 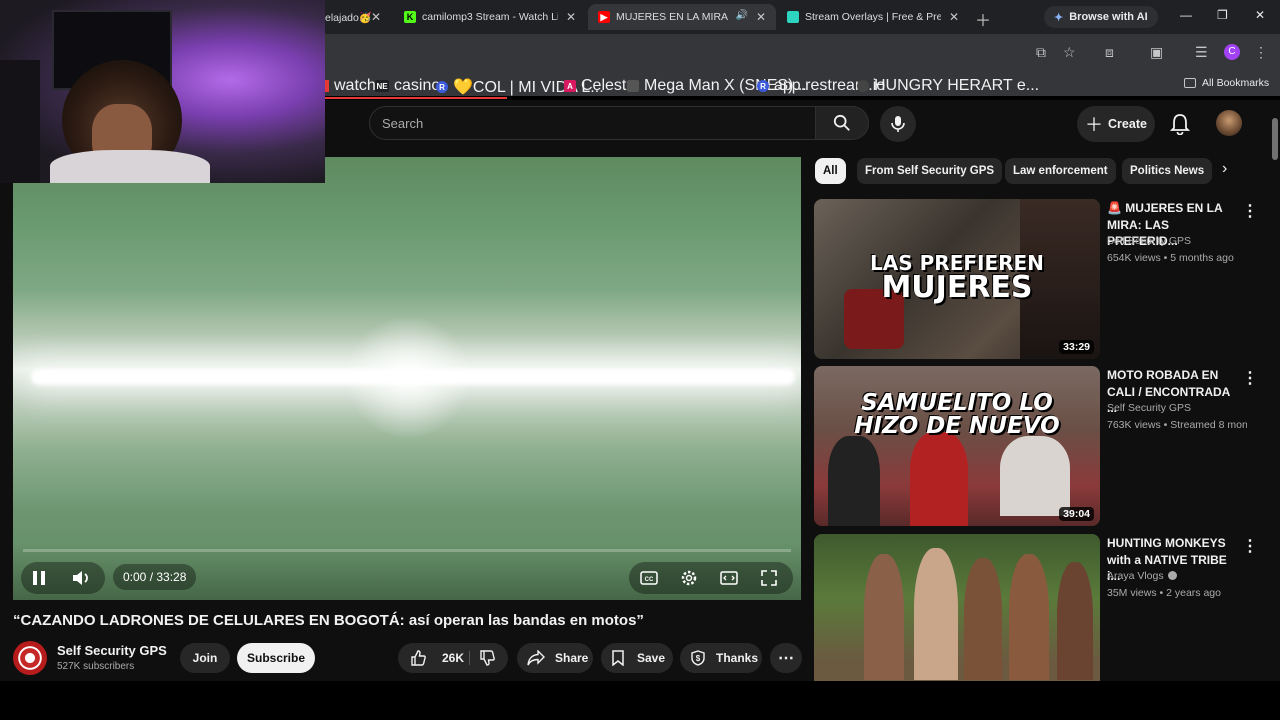 What do you see at coordinates (431, 658) in the screenshot?
I see `like-button: 26K` at bounding box center [431, 658].